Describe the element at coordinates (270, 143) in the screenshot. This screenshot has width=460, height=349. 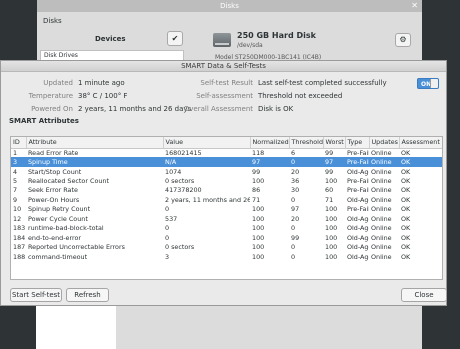
I see `column-header: Normalized` at that location.